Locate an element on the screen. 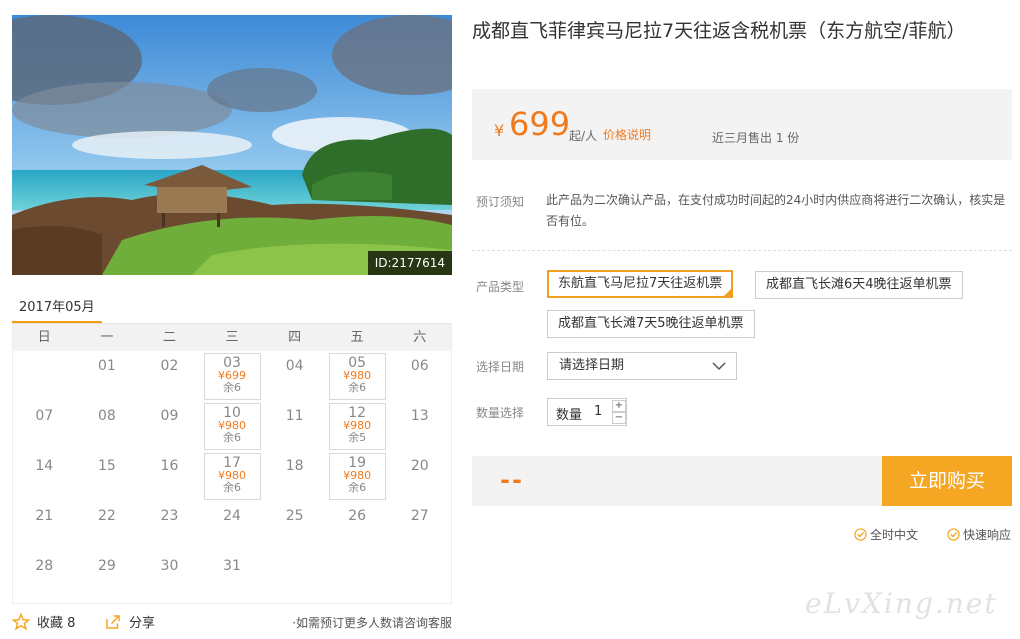 The width and height of the screenshot is (1020, 639). calendar-day-number: 16 is located at coordinates (169, 466).